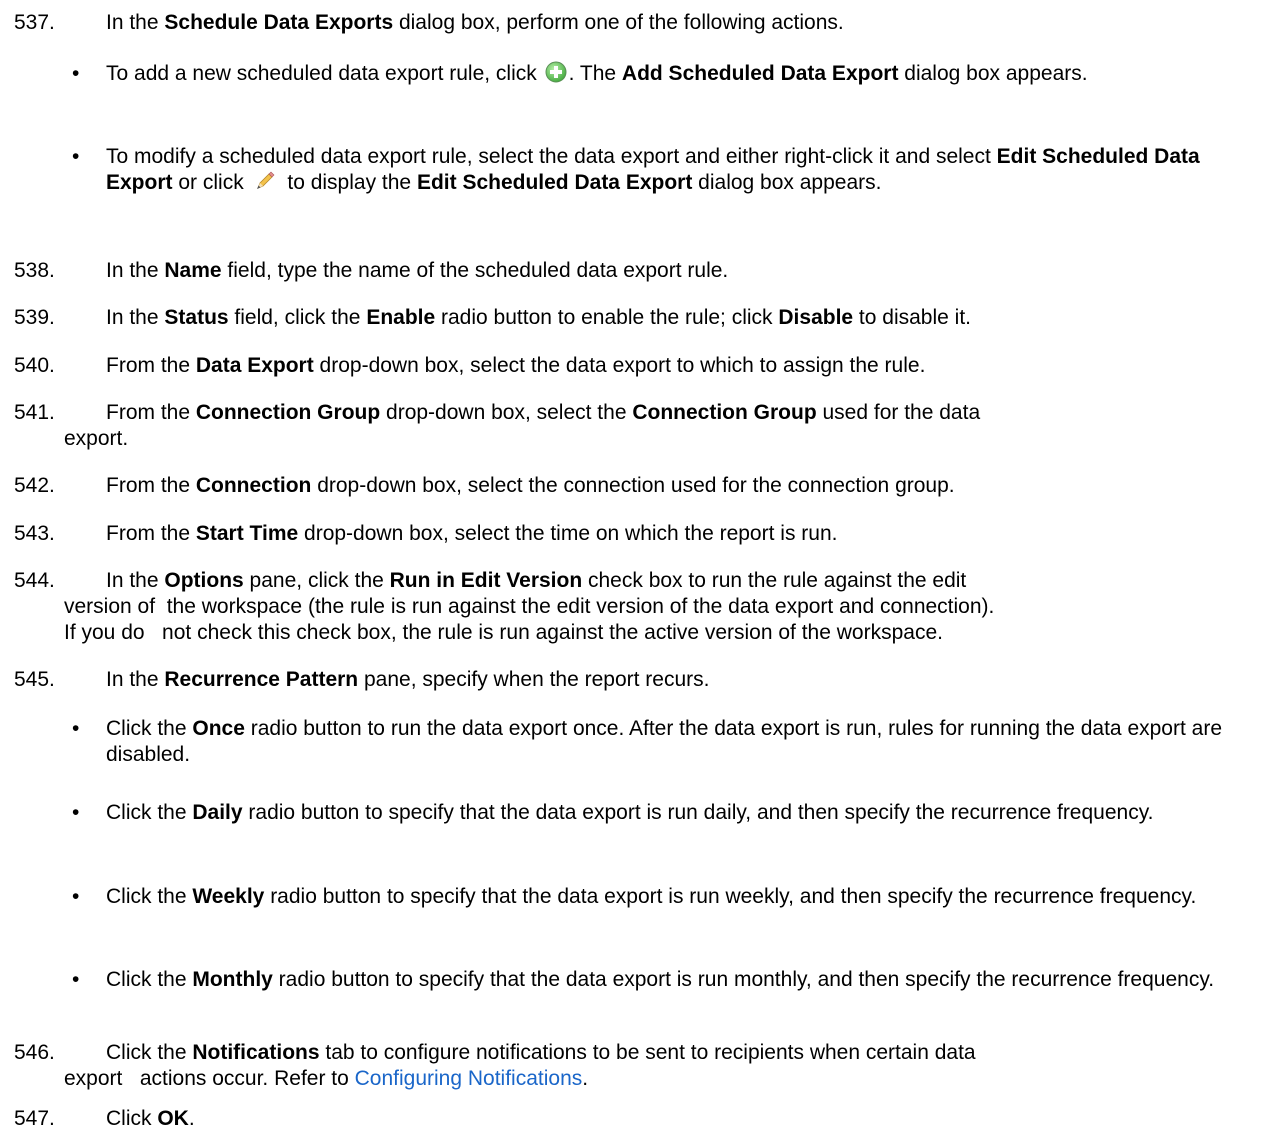 This screenshot has height=1139, width=1265. Describe the element at coordinates (34, 1052) in the screenshot. I see `step-number: 546.` at that location.